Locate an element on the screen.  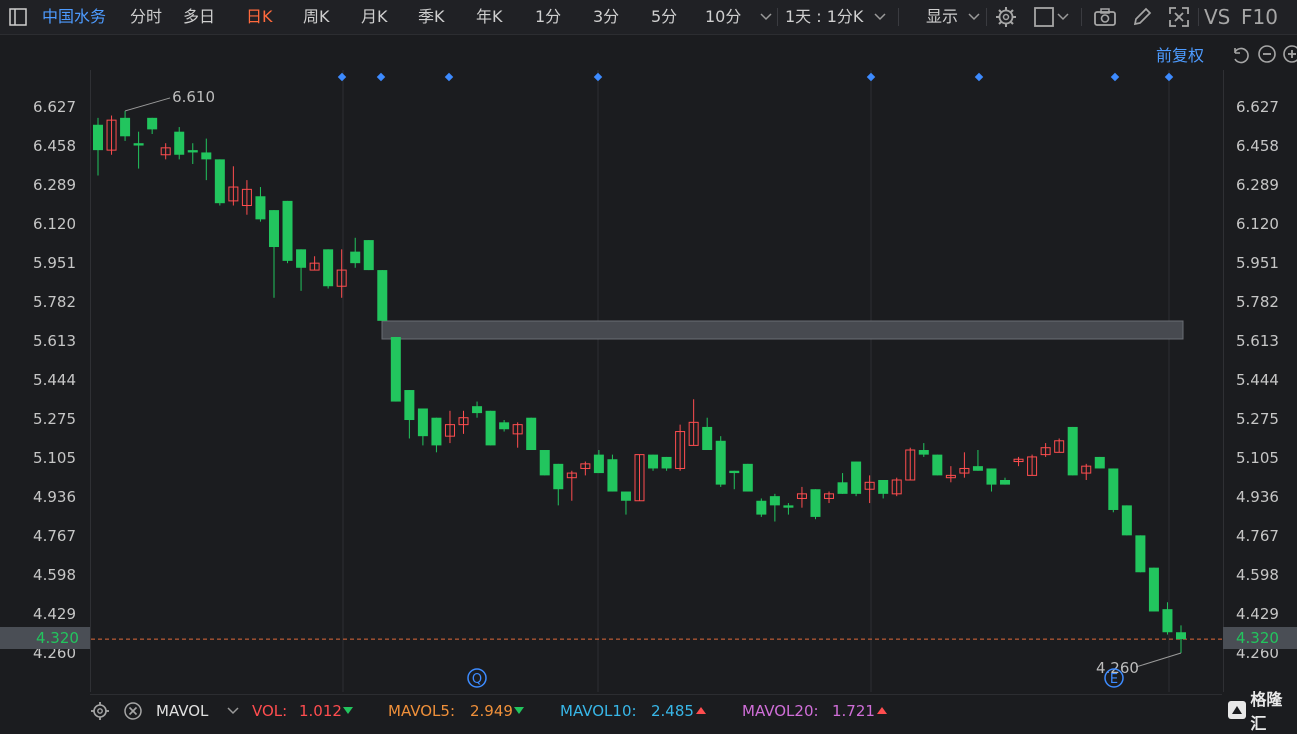
current-price-left: 4.320 is located at coordinates (45, 638).